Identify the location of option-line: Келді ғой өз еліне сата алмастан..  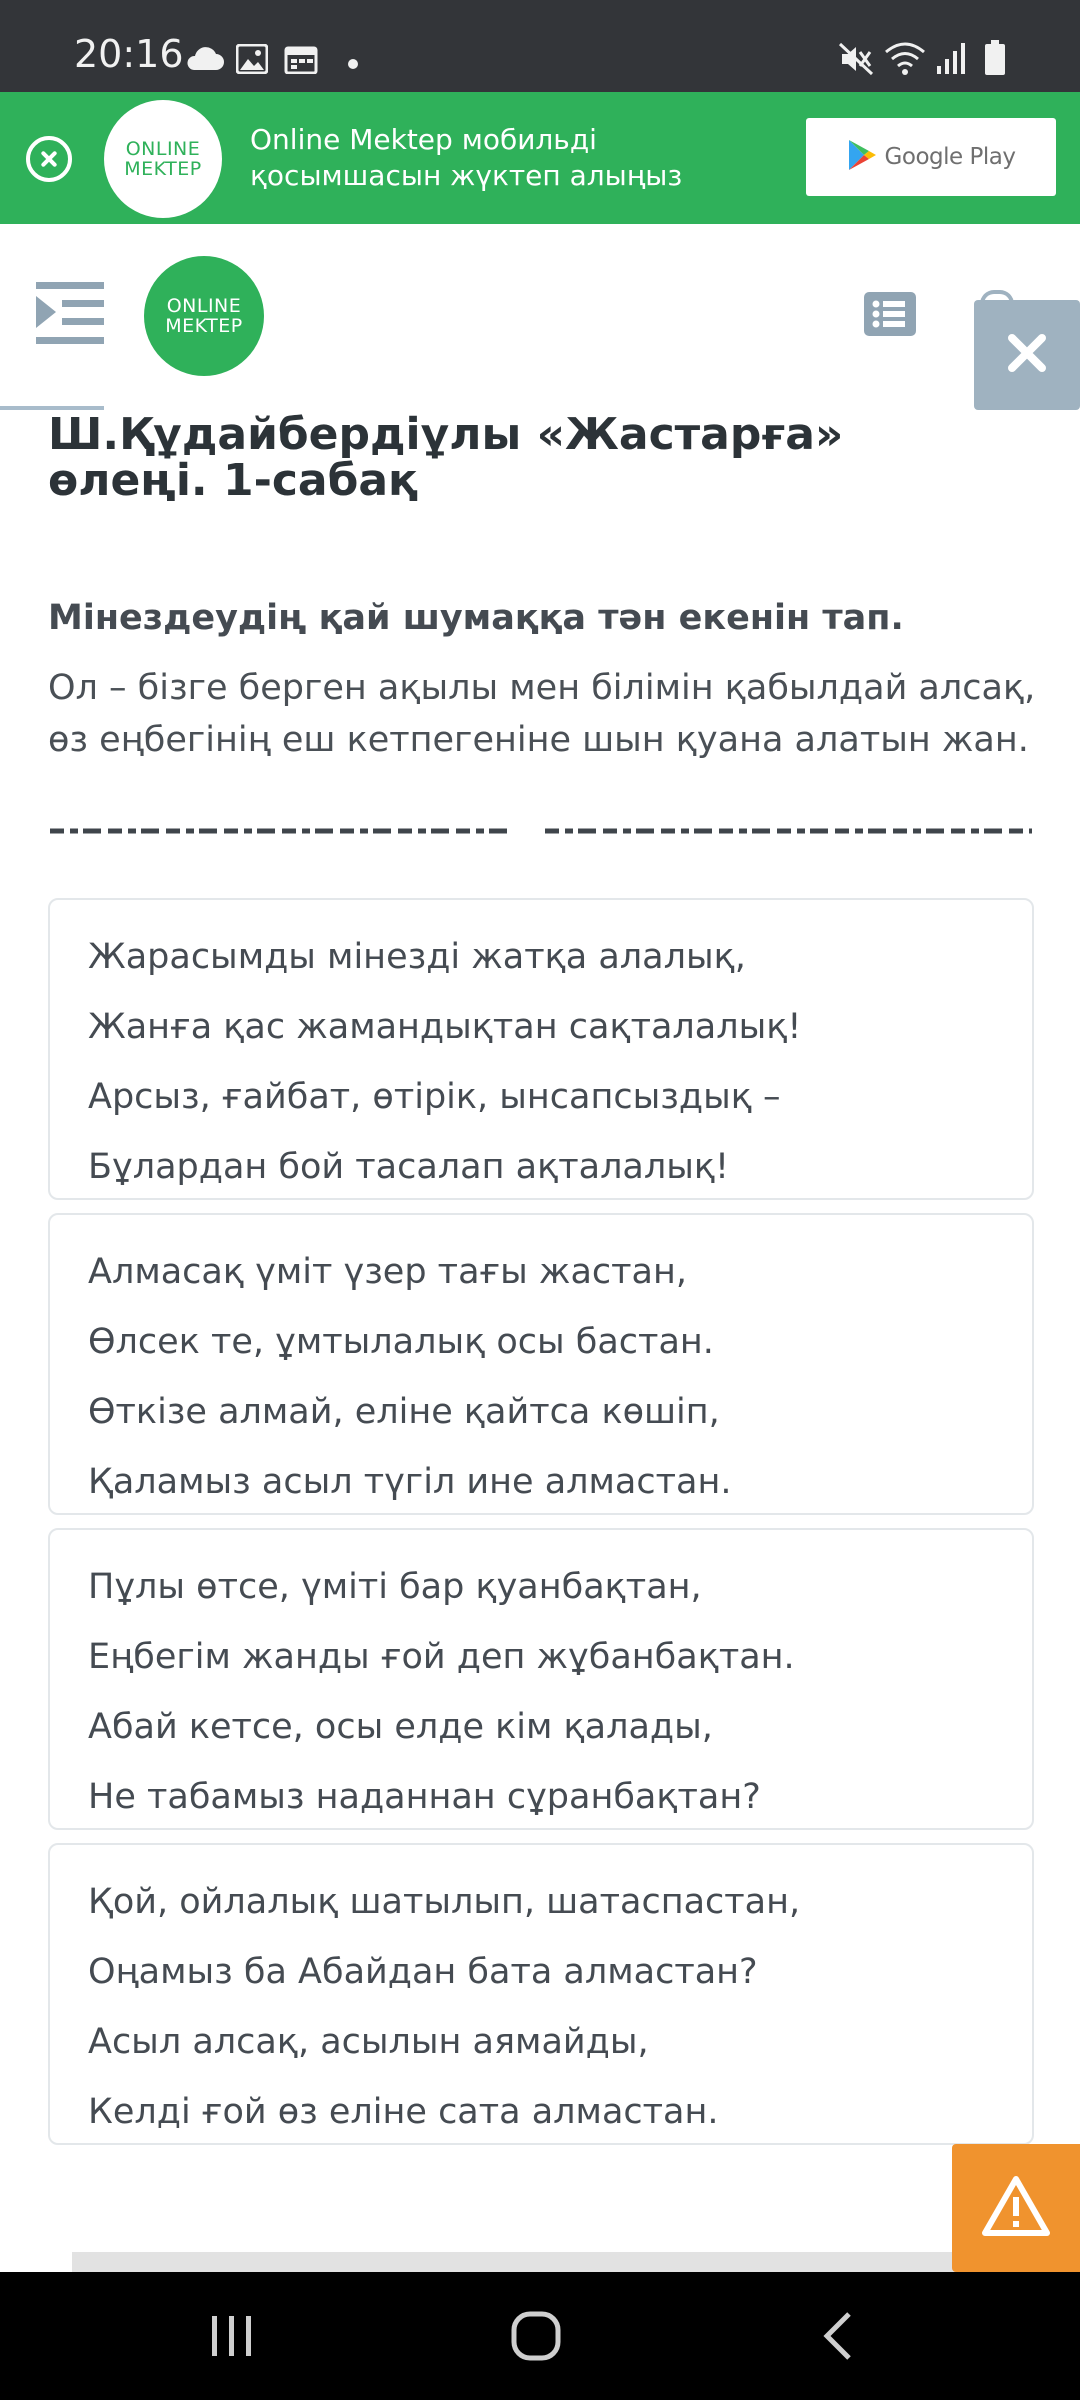
(403, 2112).